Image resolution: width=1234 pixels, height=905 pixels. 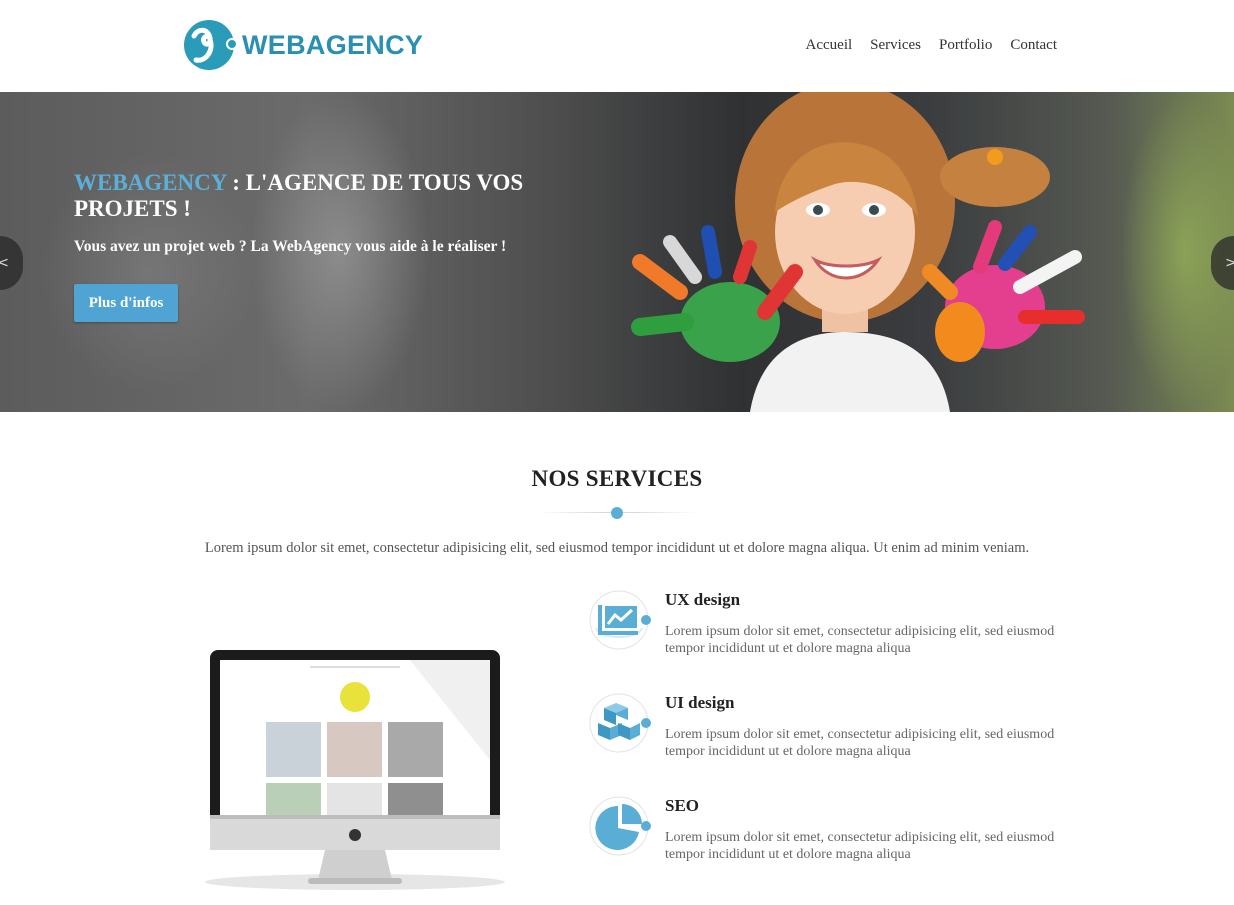 What do you see at coordinates (829, 45) in the screenshot?
I see `nav-accueil: Accueil` at bounding box center [829, 45].